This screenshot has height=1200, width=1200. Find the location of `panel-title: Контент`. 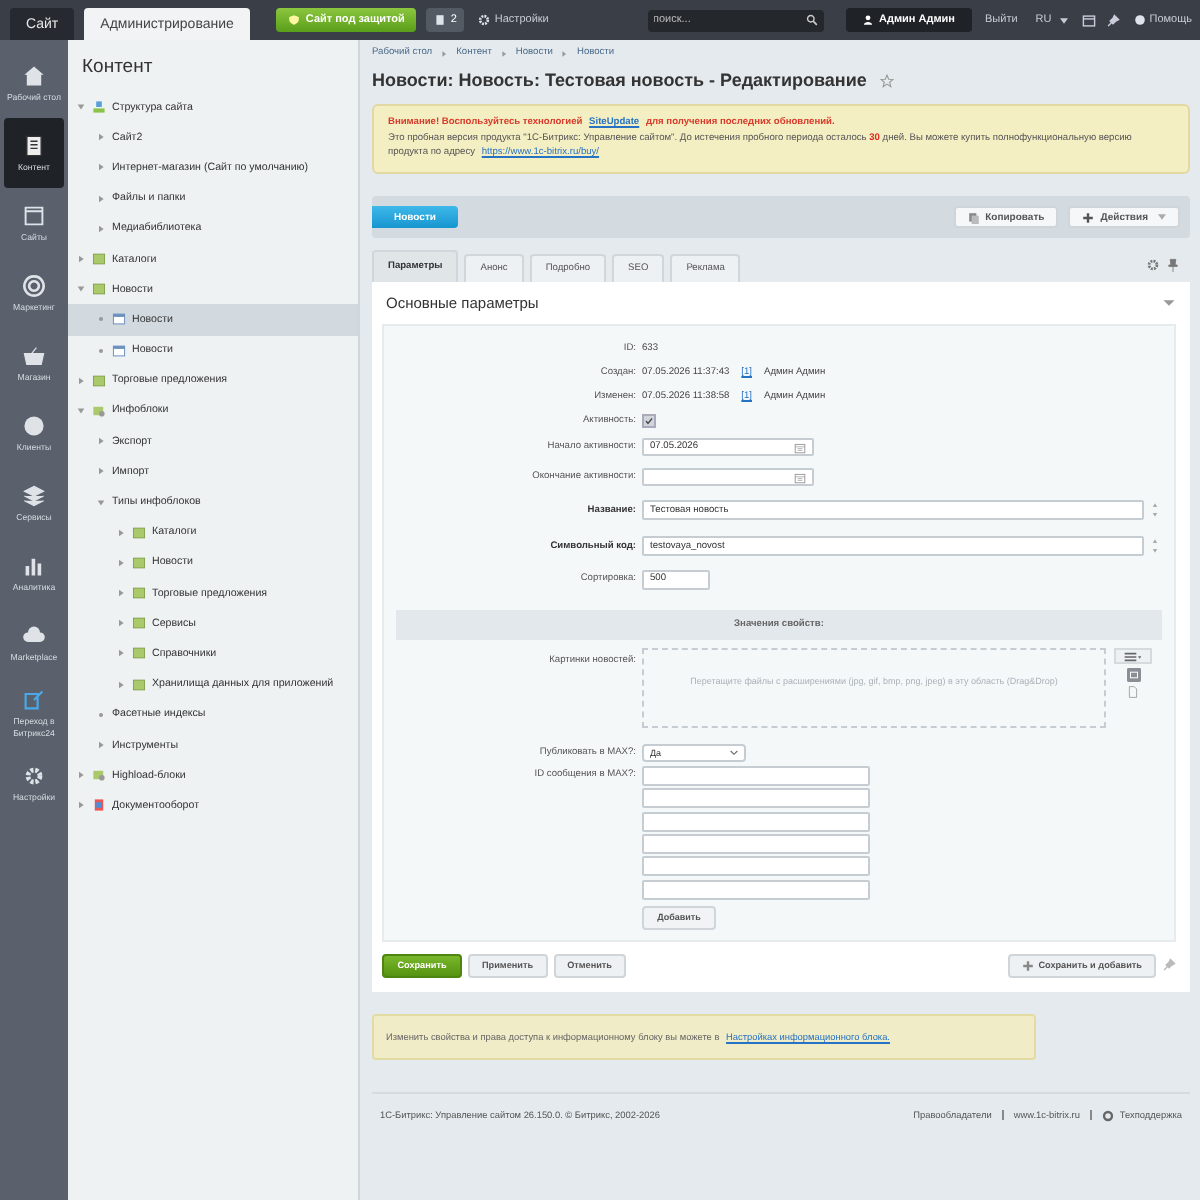

panel-title: Контент is located at coordinates (117, 68).